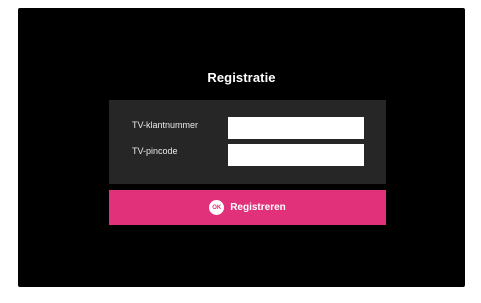 This screenshot has width=481, height=303. Describe the element at coordinates (165, 125) in the screenshot. I see `customer-number-label: TV-klantnummer` at that location.